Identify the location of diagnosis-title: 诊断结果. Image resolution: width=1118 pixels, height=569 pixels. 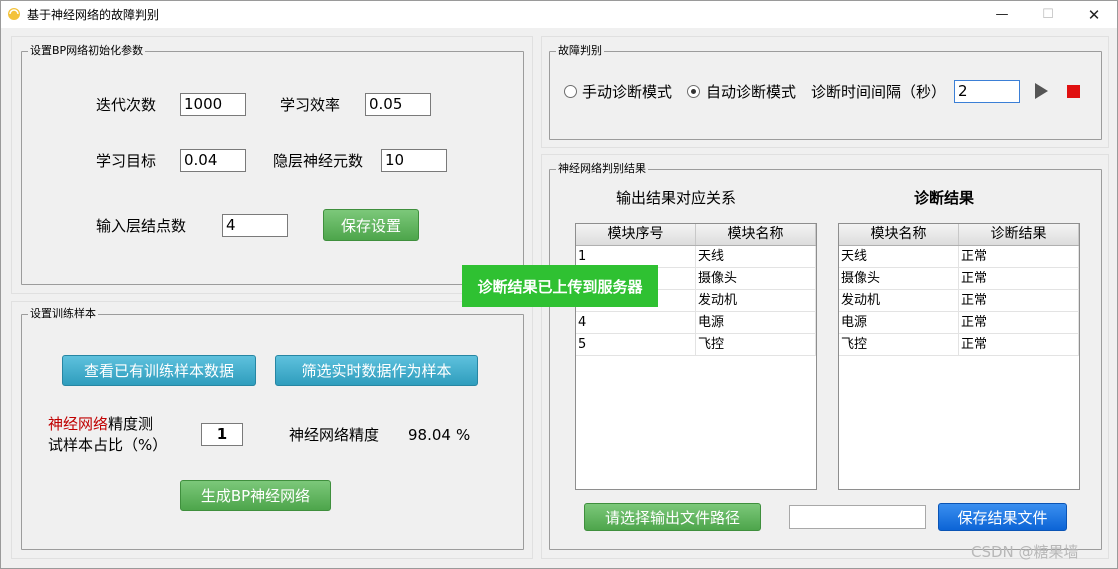
(944, 198).